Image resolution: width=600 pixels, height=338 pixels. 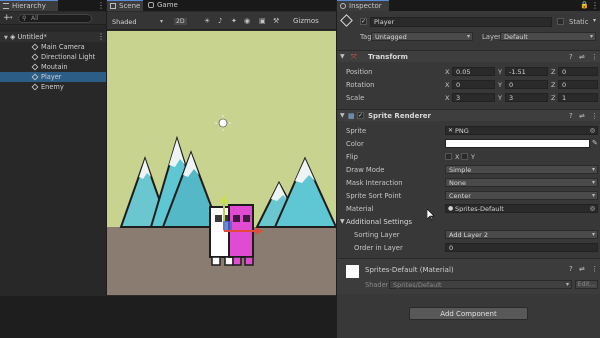 I want to click on tag-dropdown: Untagged, so click(x=422, y=36).